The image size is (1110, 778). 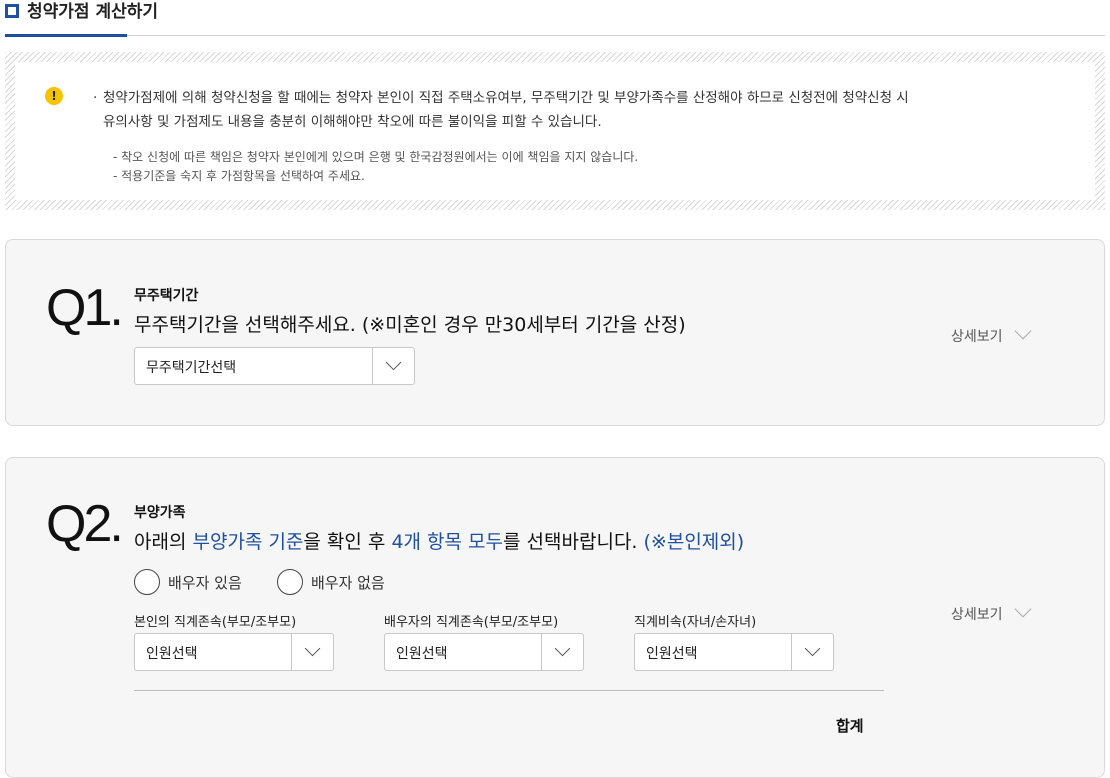 What do you see at coordinates (447, 542) in the screenshot?
I see `question-emphasis: 4개 항목 모두` at bounding box center [447, 542].